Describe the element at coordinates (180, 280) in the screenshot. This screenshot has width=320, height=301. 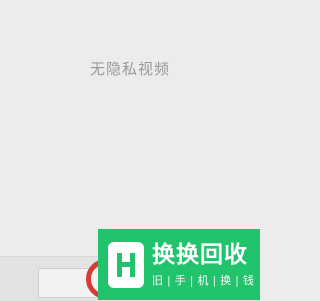
I see `watermark-subtitle-char: 手` at that location.